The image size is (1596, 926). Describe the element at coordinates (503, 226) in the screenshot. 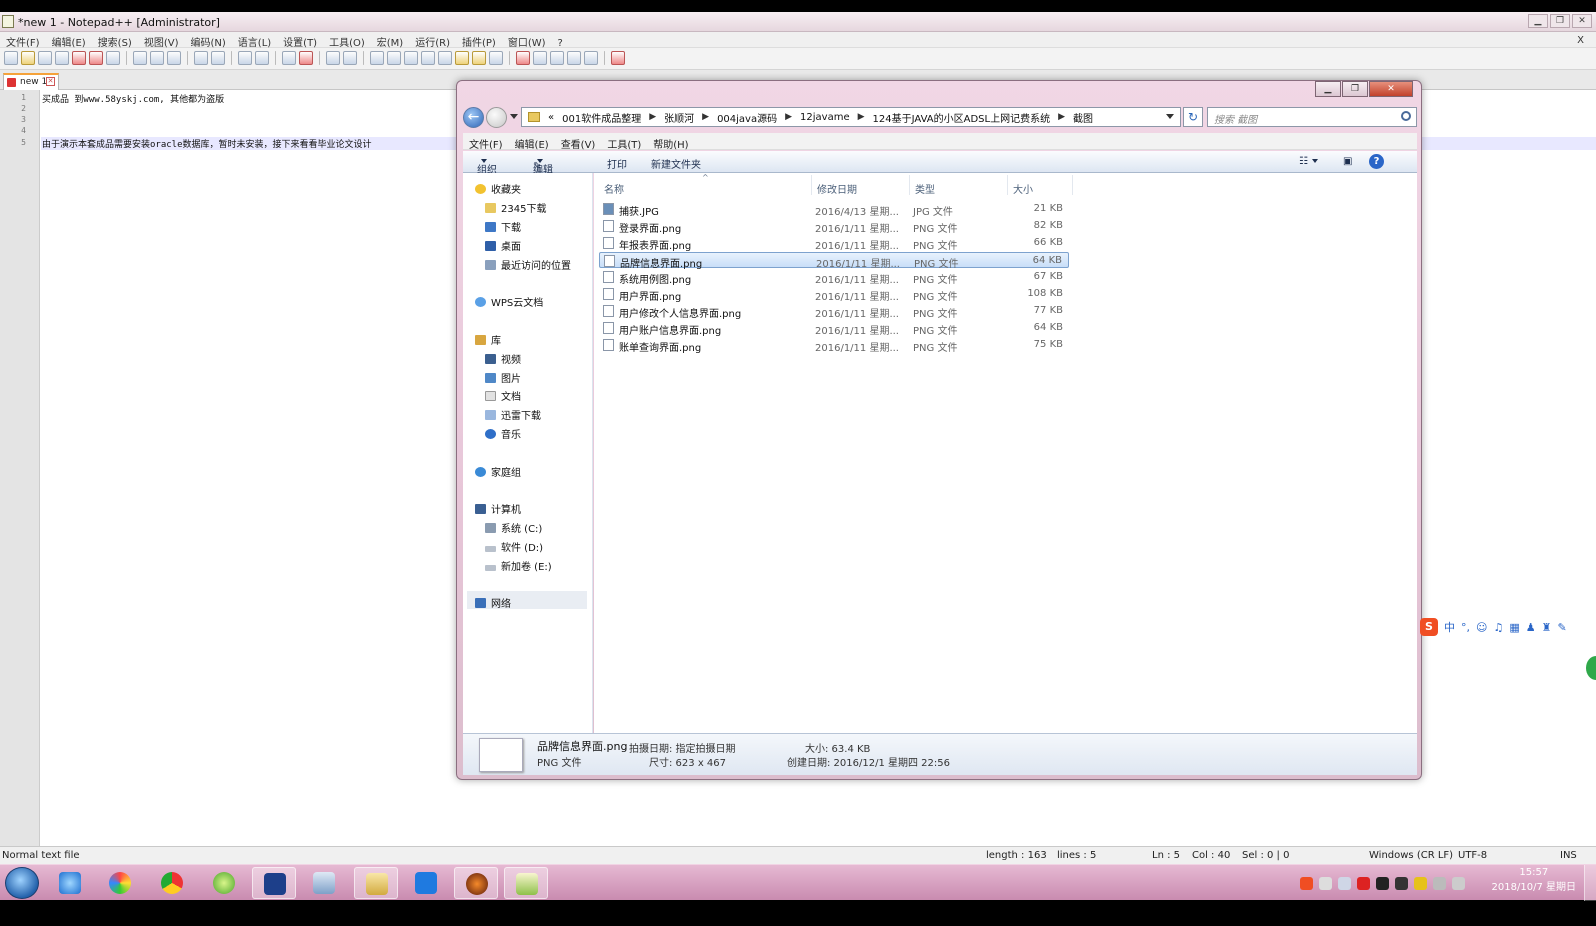

I see `nav-item: 下载` at that location.